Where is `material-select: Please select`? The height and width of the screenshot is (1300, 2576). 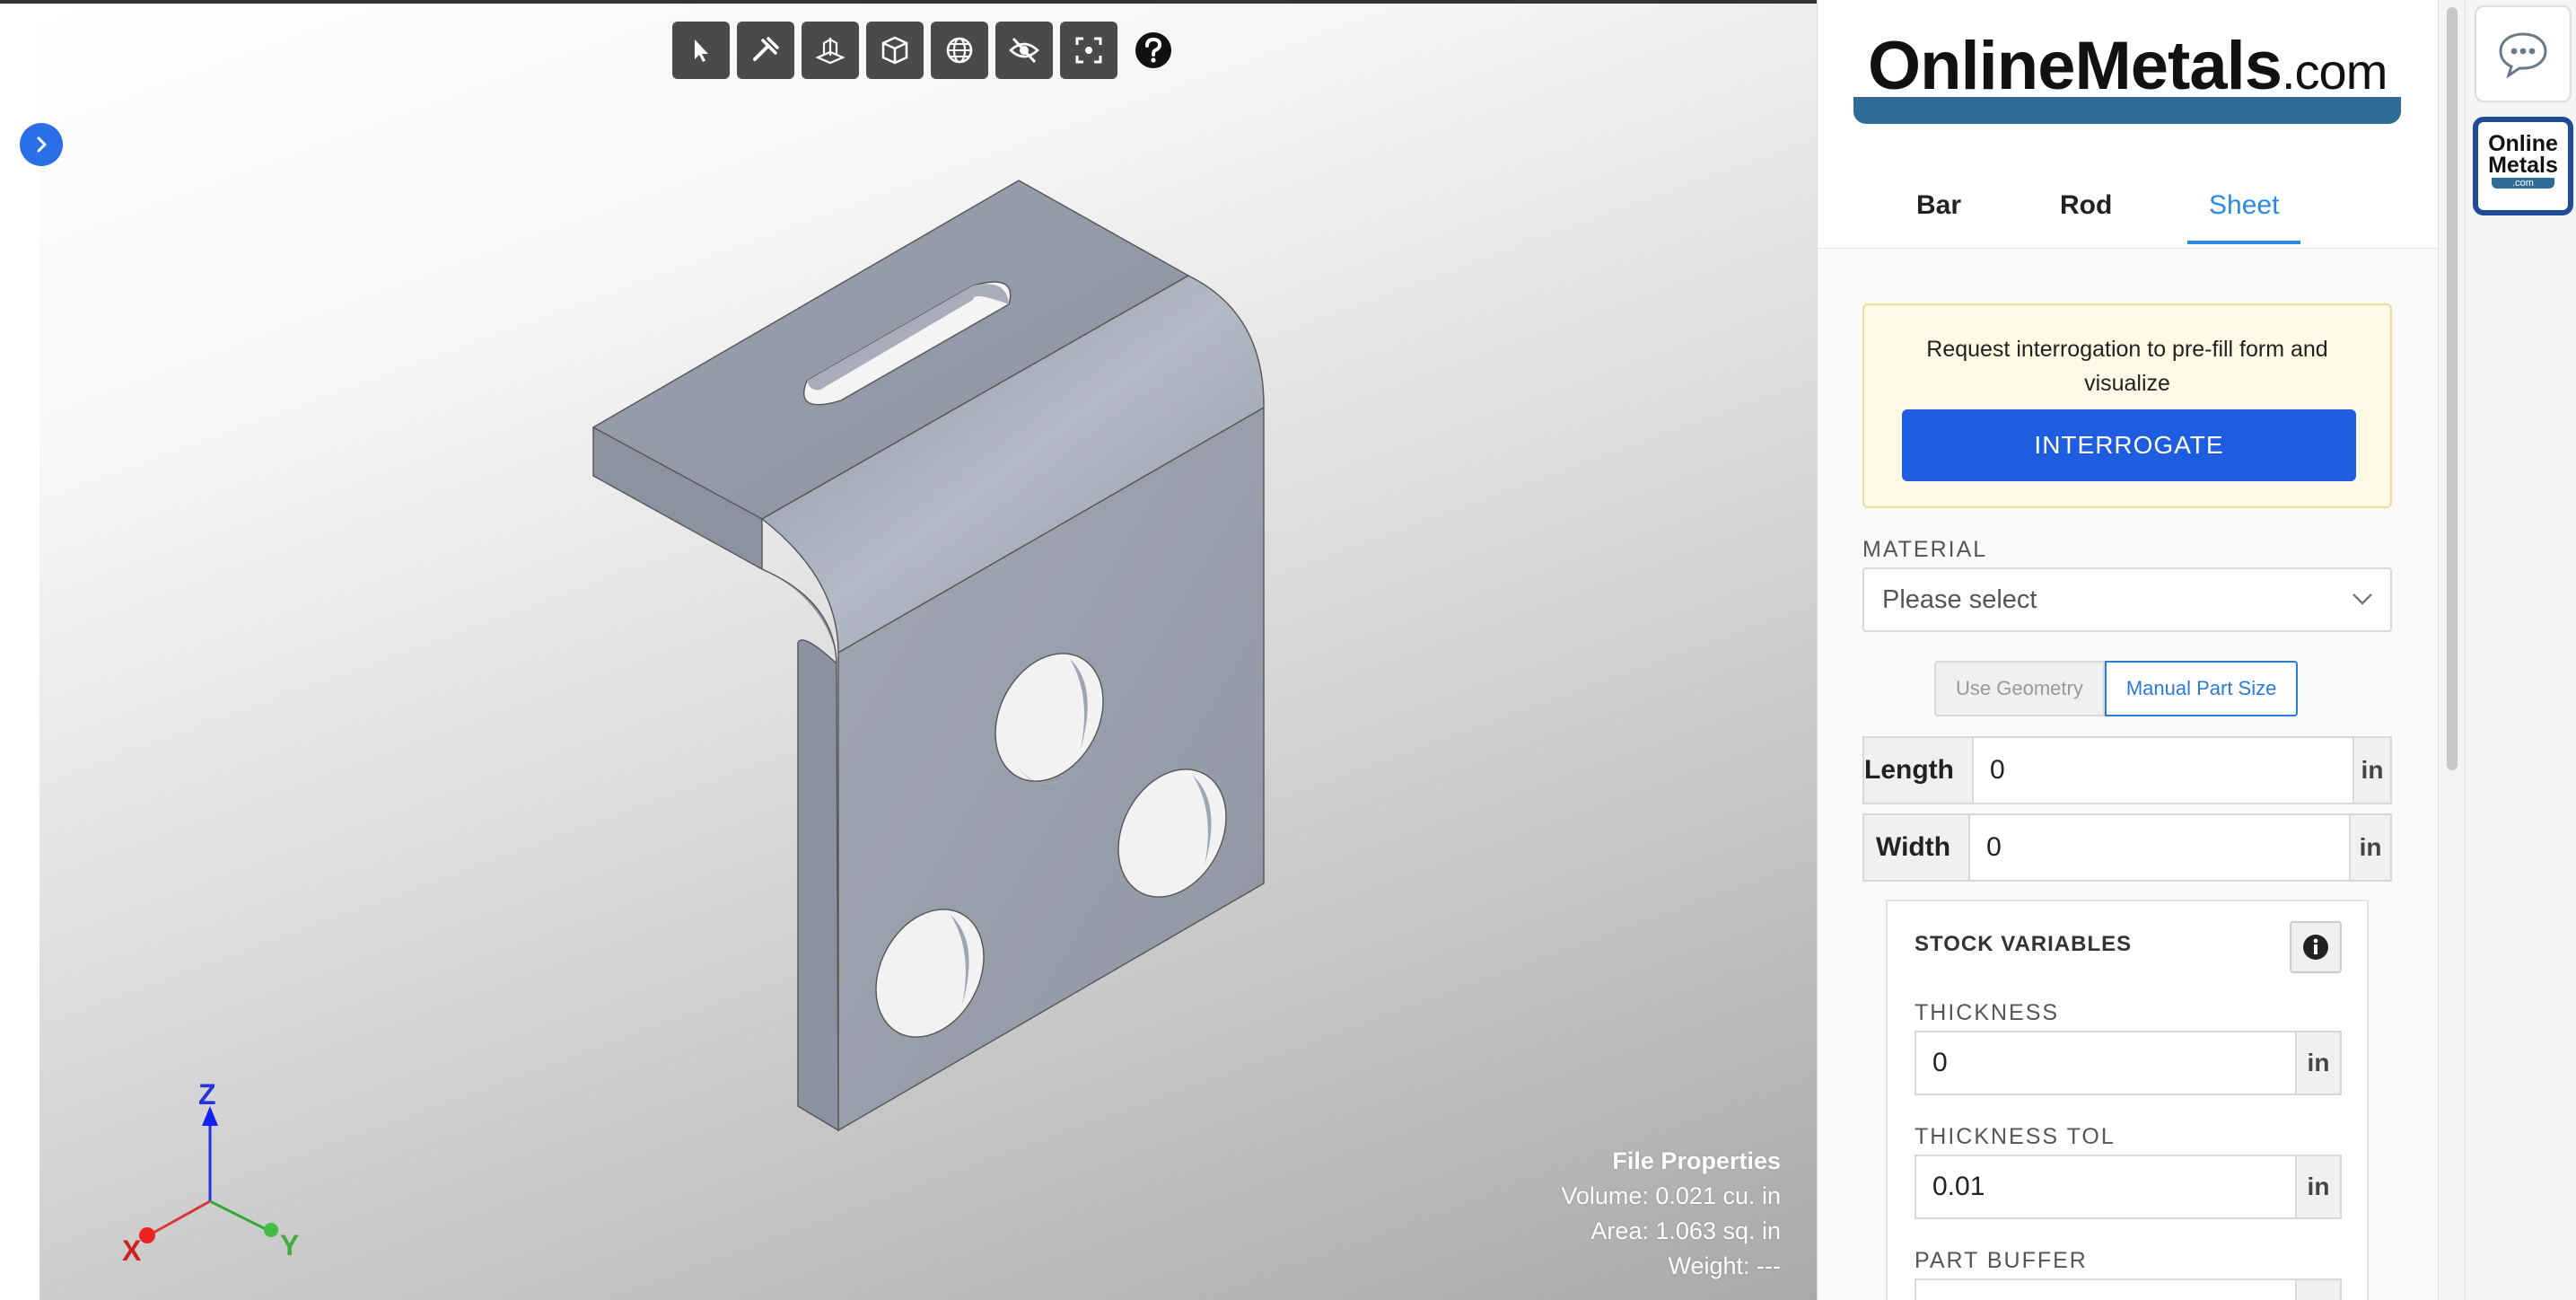 material-select: Please select is located at coordinates (2127, 599).